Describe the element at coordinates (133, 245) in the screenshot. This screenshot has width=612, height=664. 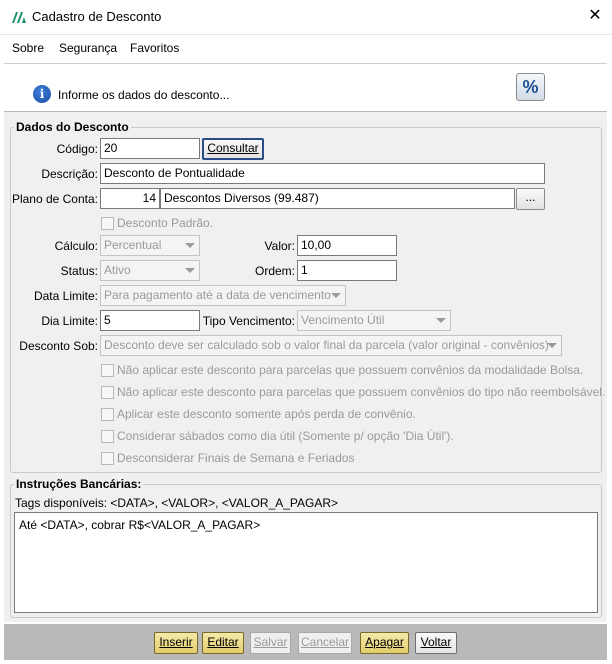
I see `calculo-value: Percentual` at that location.